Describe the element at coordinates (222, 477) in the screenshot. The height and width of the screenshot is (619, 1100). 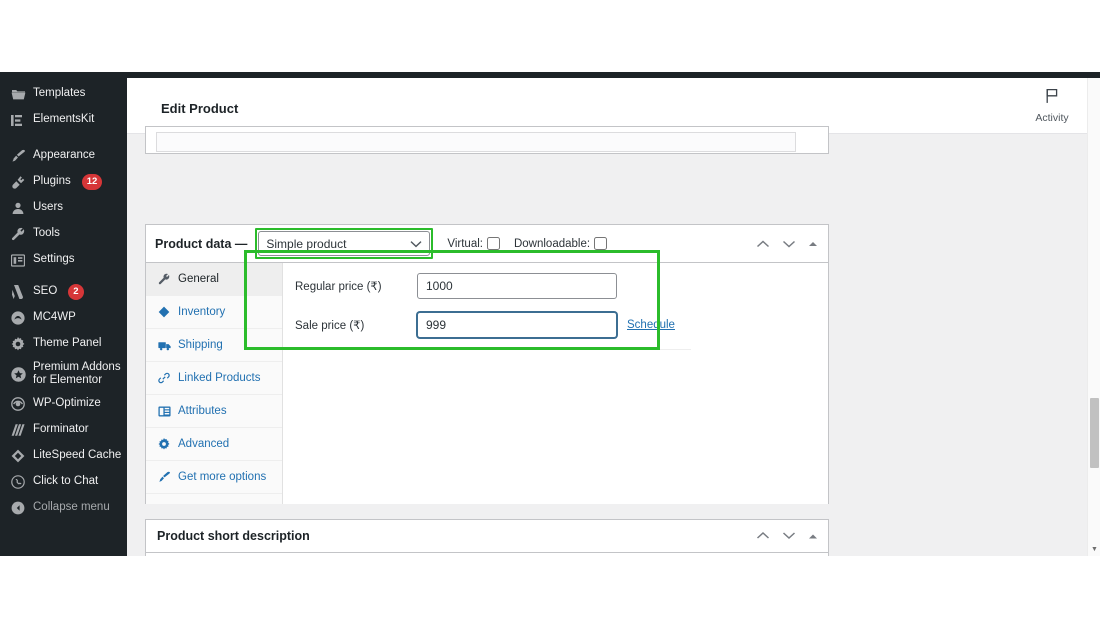
I see `tab-label: Get more options` at that location.